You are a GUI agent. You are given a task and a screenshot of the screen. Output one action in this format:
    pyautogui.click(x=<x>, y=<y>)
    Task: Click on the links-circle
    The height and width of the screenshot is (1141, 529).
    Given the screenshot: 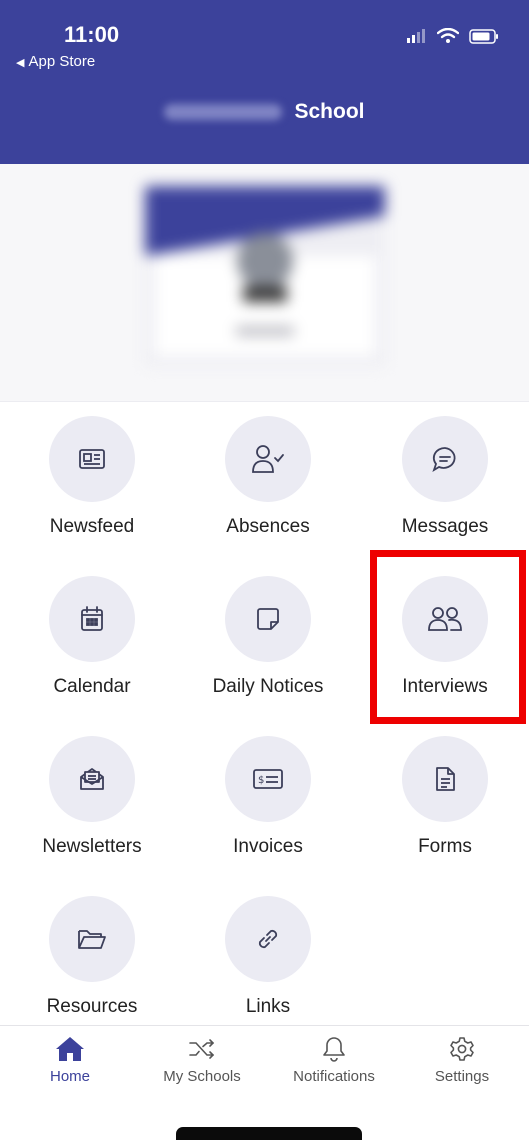 What is the action you would take?
    pyautogui.click(x=268, y=939)
    